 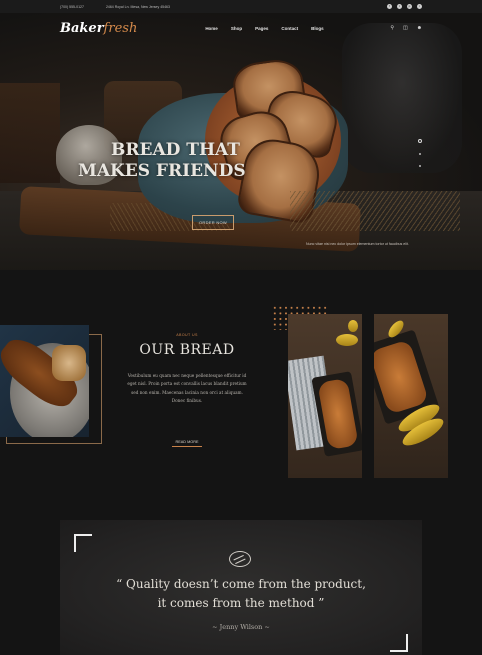 What do you see at coordinates (241, 627) in the screenshot?
I see `testimonial-author: ~ Jenny Wilson ~` at bounding box center [241, 627].